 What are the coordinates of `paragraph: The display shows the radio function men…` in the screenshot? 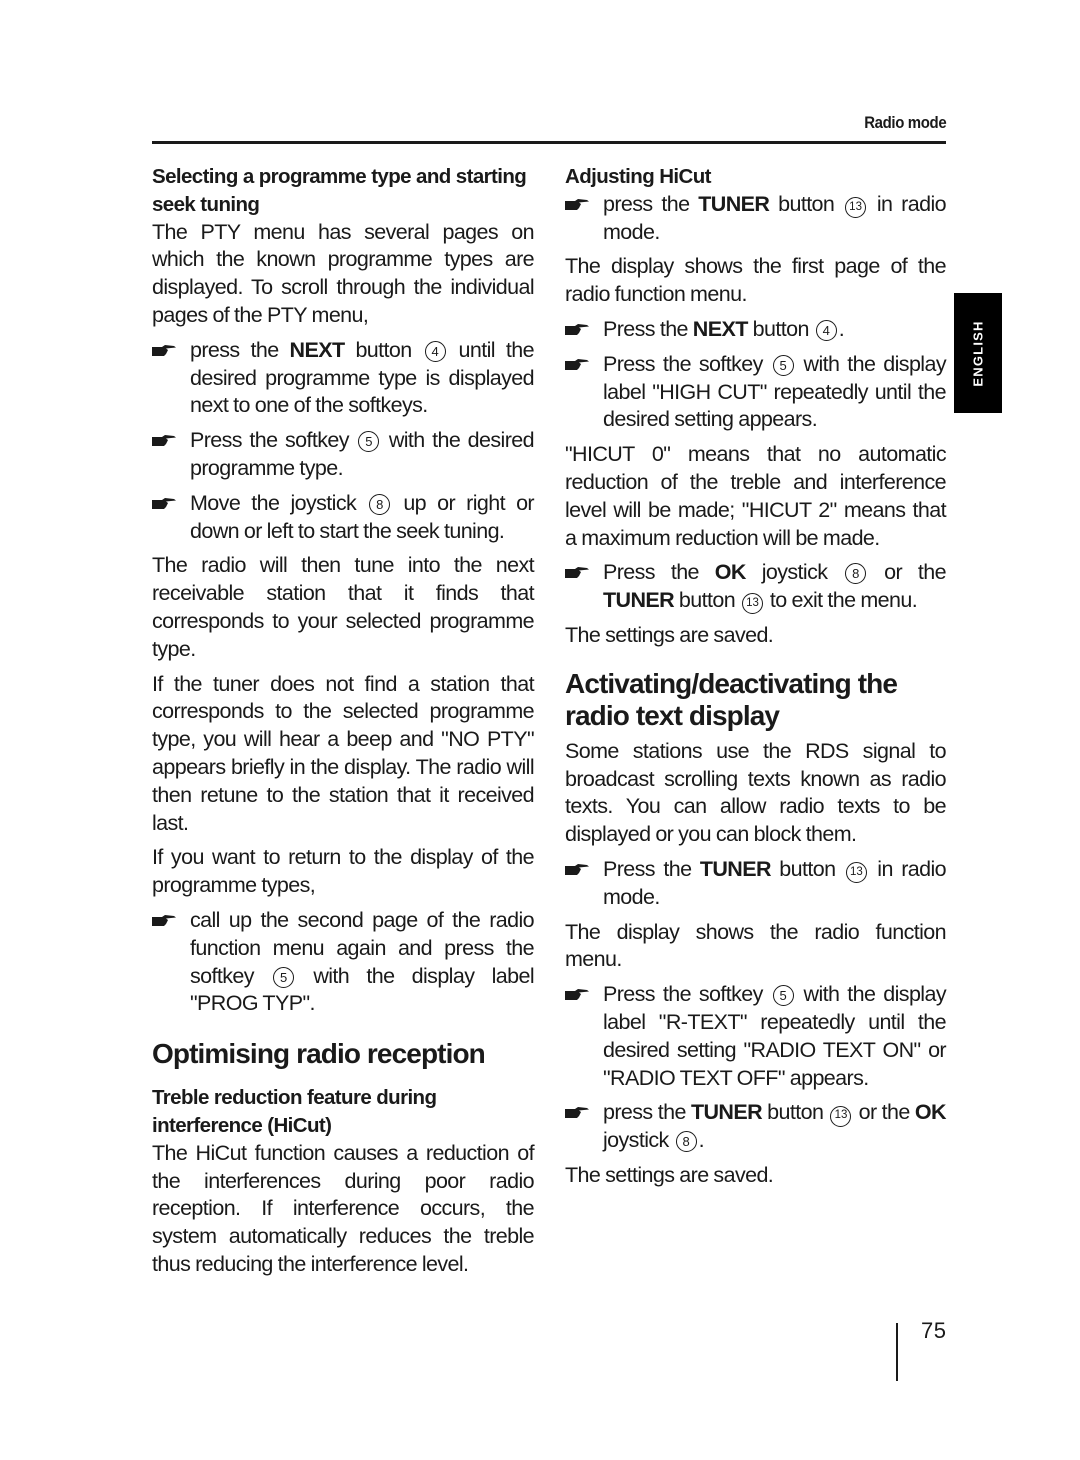 It's located at (756, 947).